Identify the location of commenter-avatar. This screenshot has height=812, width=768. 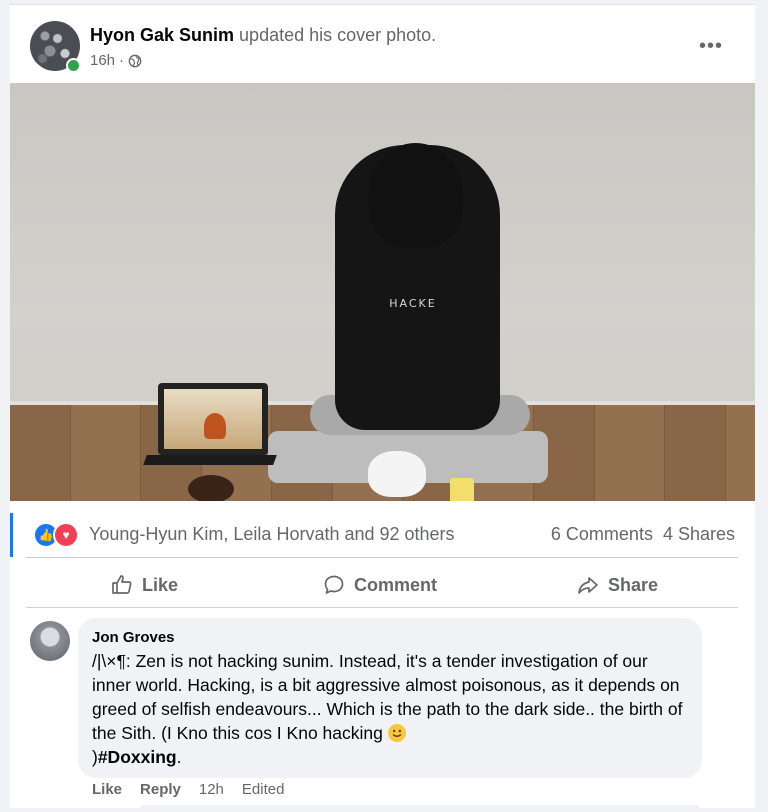
(50, 641).